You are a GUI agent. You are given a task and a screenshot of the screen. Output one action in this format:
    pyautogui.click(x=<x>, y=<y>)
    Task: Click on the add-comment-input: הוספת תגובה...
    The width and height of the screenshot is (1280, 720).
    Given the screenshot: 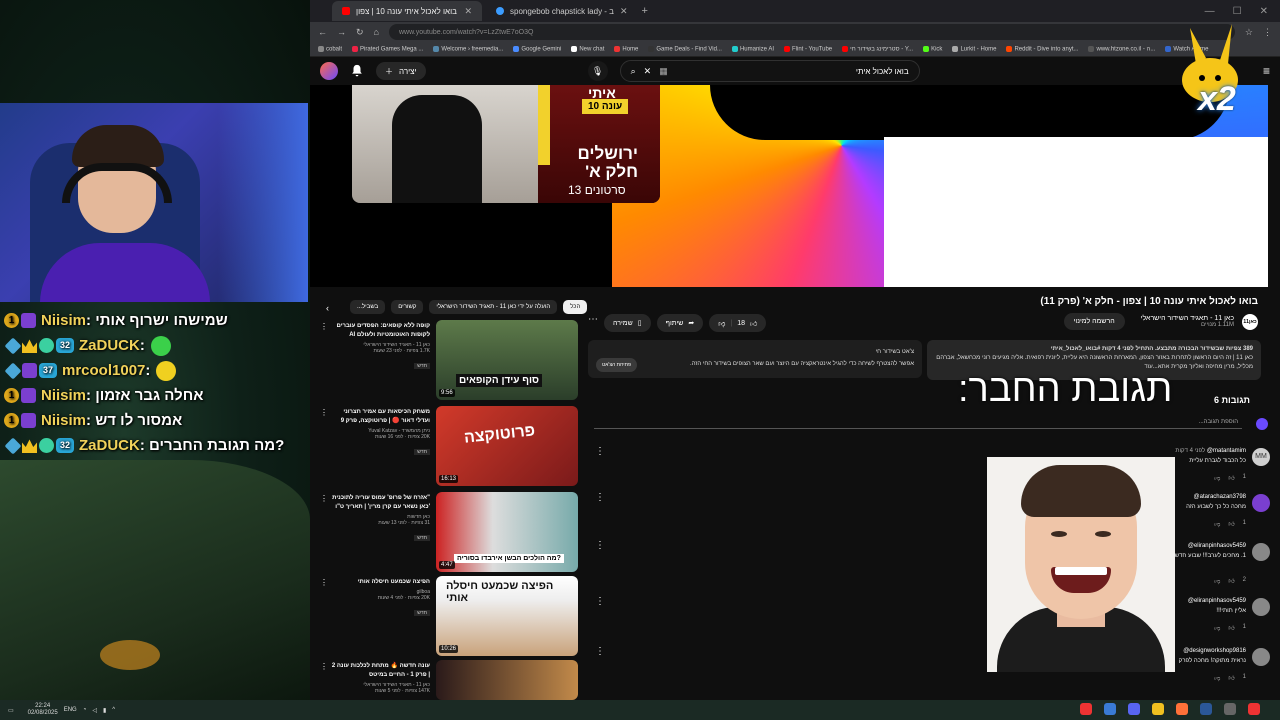 What is the action you would take?
    pyautogui.click(x=918, y=424)
    